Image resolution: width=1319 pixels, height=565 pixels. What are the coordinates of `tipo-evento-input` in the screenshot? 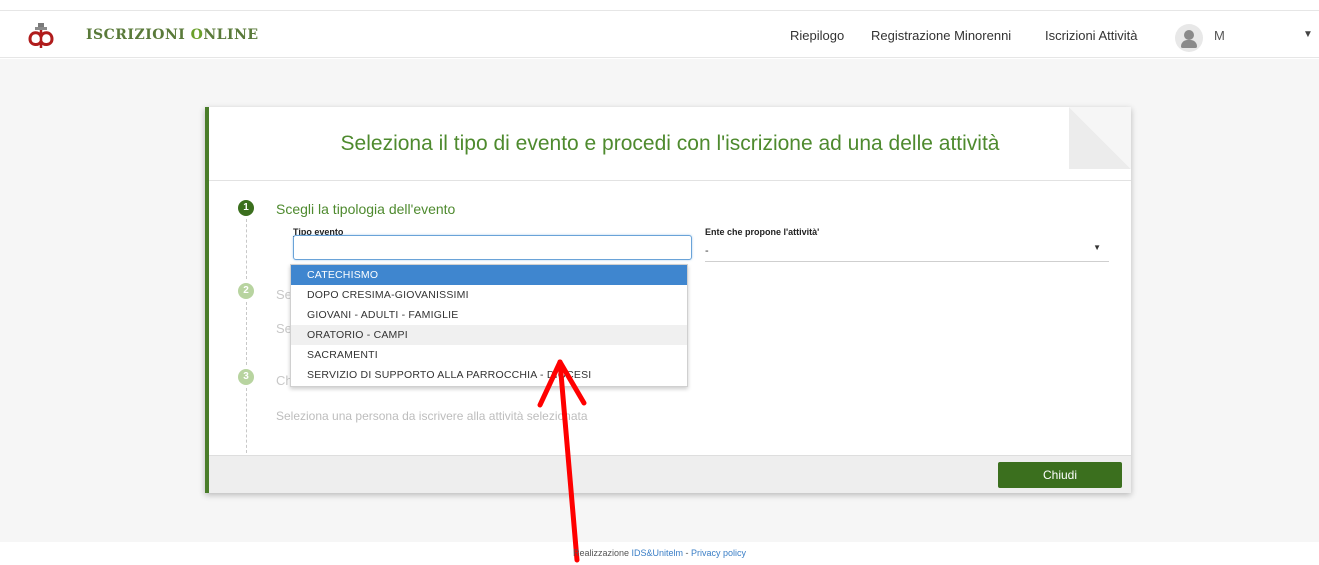 It's located at (492, 247).